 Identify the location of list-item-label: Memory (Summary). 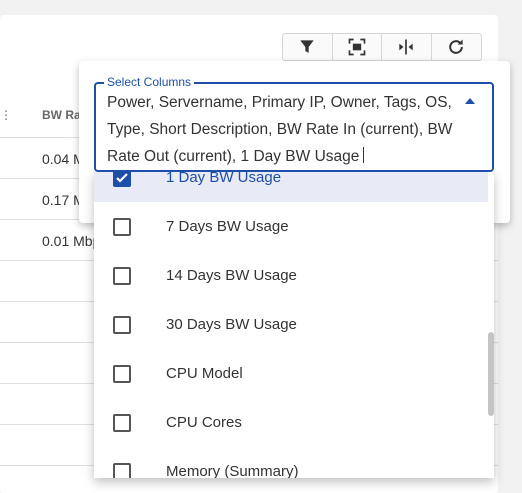
(232, 470).